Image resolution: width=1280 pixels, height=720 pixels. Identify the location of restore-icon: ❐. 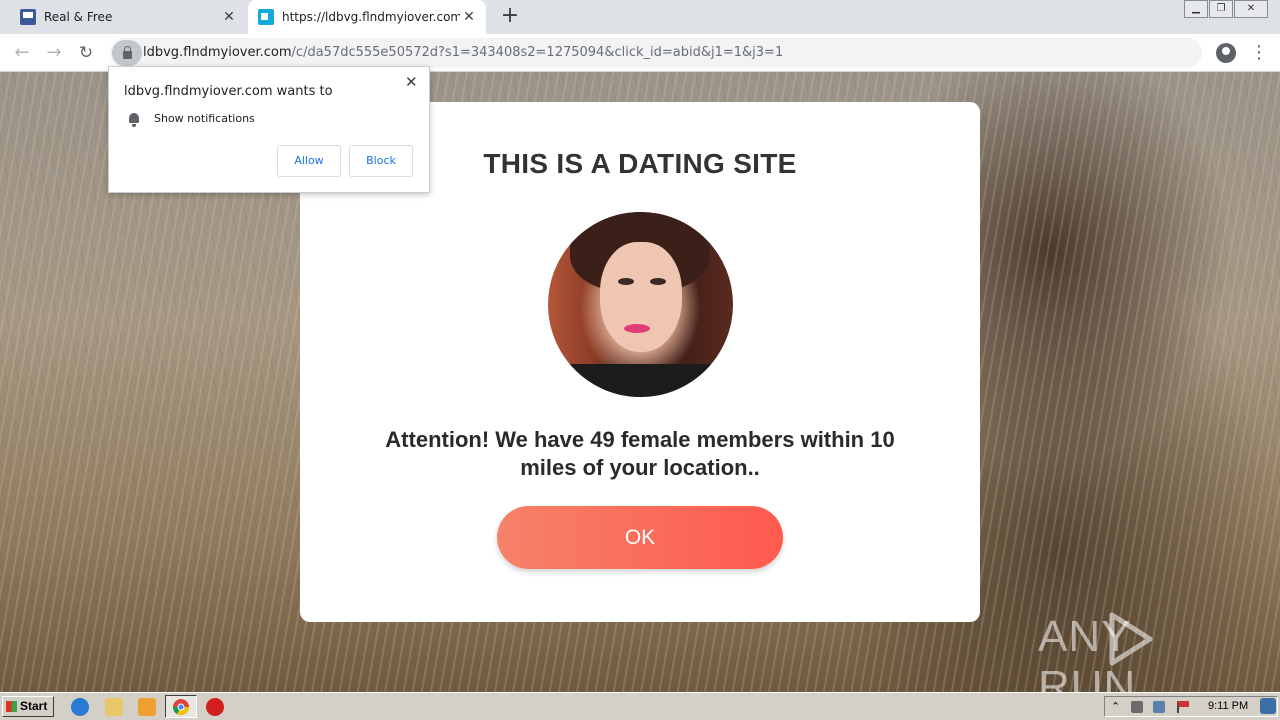
(1221, 9).